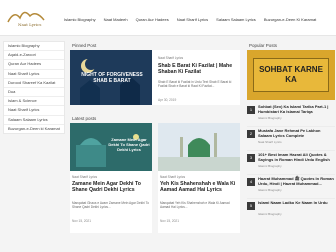 The width and height of the screenshot is (336, 252). What do you see at coordinates (270, 142) in the screenshot?
I see `popular-item-category: Naat Sharif Lyrics` at bounding box center [270, 142].